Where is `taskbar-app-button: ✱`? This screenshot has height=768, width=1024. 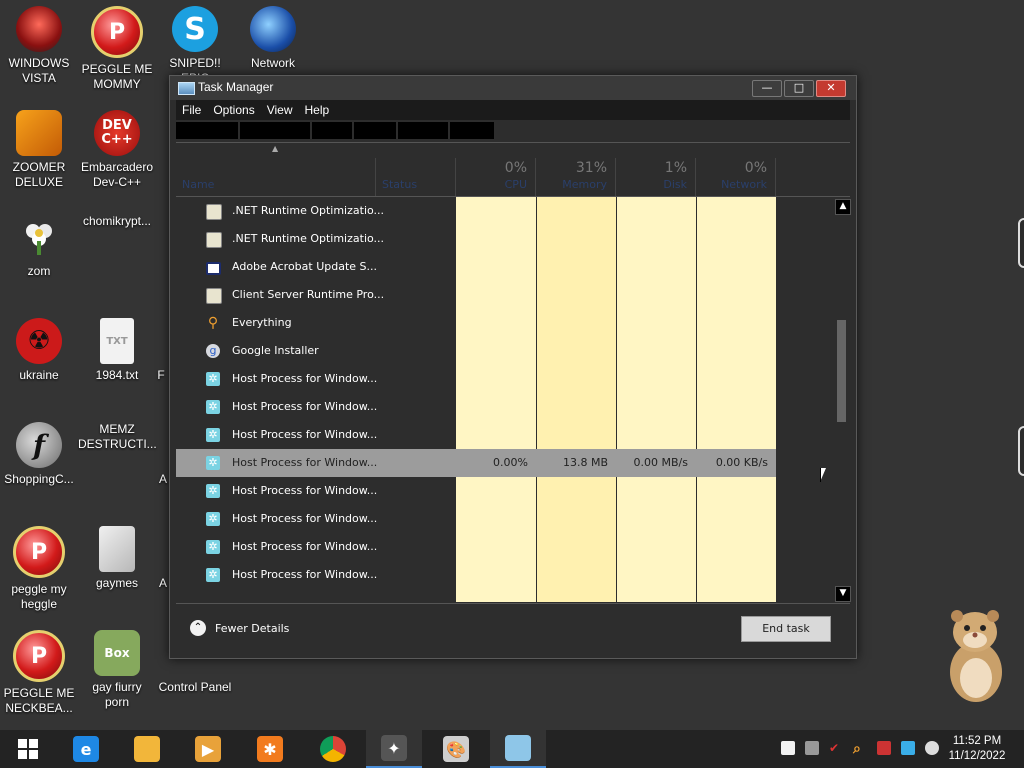
taskbar-app-button: ✱ is located at coordinates (270, 749).